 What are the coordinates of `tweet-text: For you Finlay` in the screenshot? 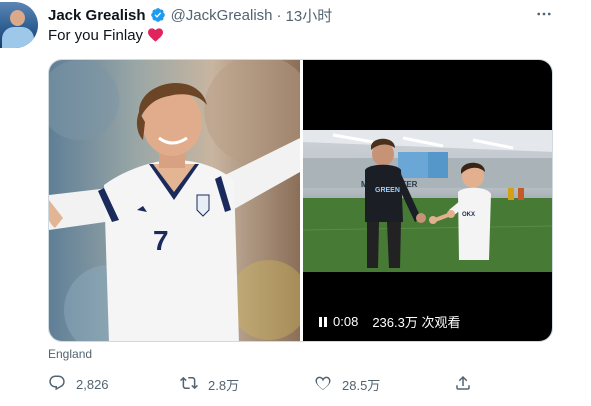 It's located at (106, 35).